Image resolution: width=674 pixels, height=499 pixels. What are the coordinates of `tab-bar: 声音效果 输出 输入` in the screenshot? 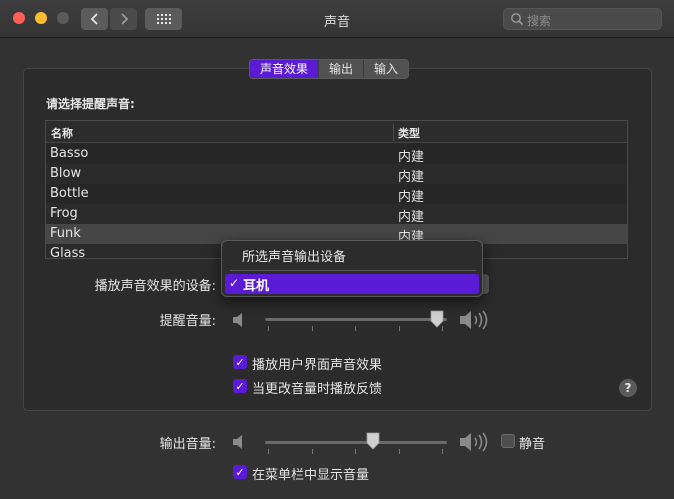 It's located at (329, 69).